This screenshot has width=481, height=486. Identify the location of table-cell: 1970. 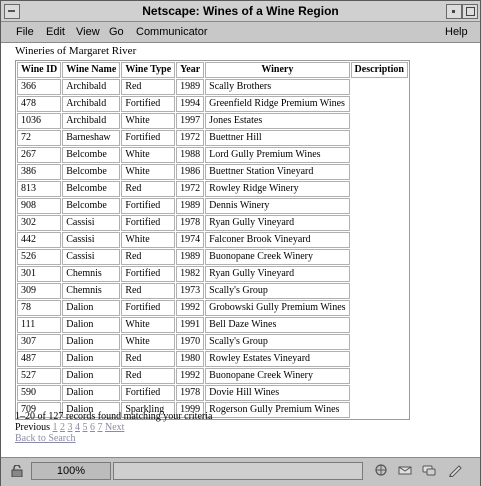
(190, 342).